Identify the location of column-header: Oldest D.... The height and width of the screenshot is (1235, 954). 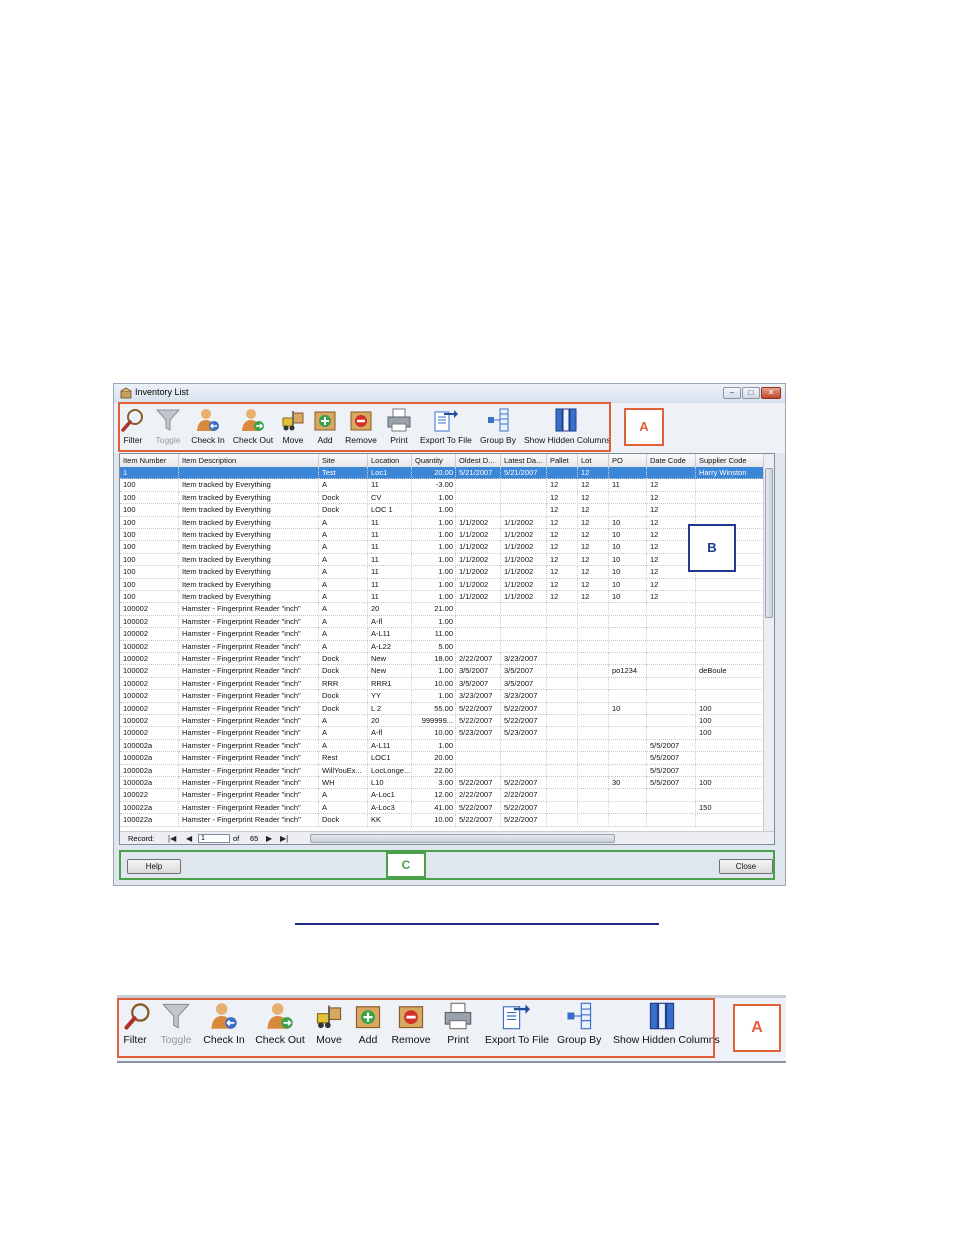
(478, 460).